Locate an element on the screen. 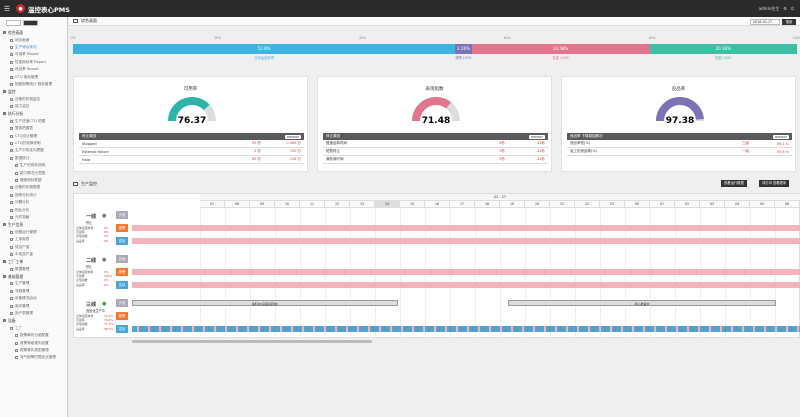  sidebar-item-label: 趋势分析统计 is located at coordinates (26, 194).